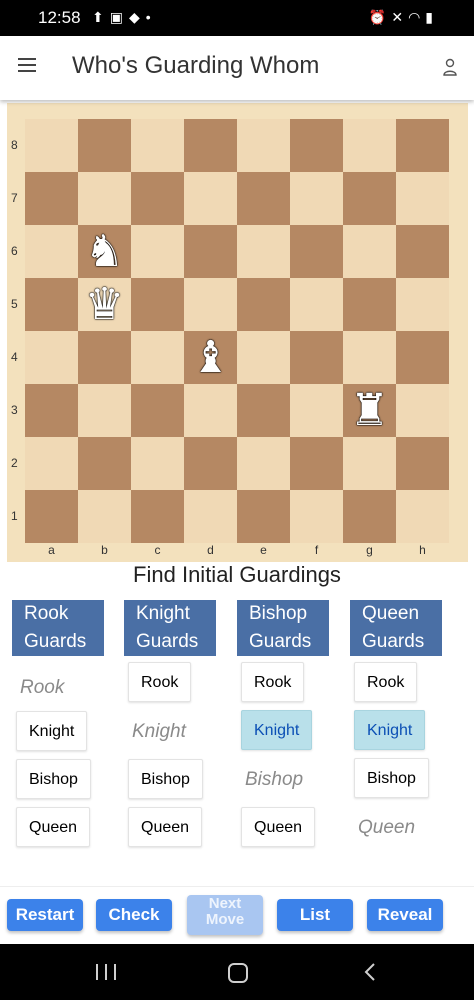 The image size is (474, 1000). Describe the element at coordinates (51, 251) in the screenshot. I see `square-a6` at that location.